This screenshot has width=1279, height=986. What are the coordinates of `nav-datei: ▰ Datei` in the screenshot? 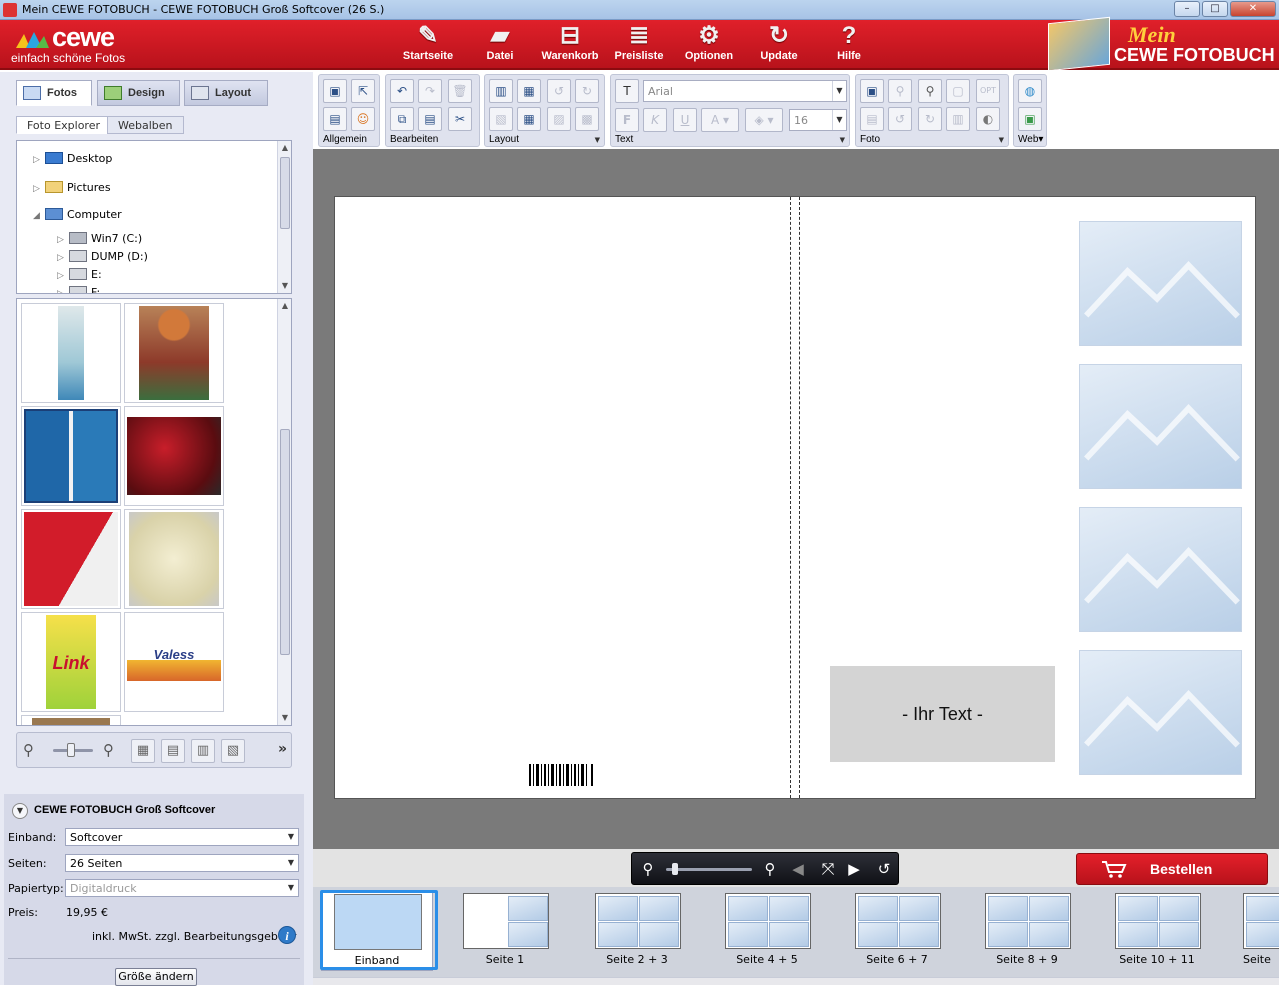 It's located at (500, 45).